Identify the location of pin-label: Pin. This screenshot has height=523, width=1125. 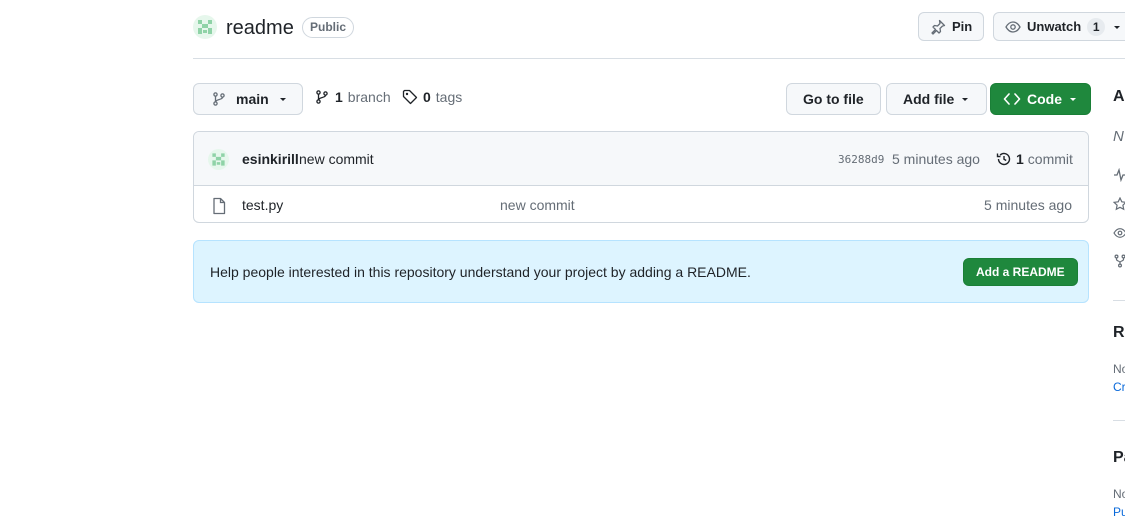
(962, 26).